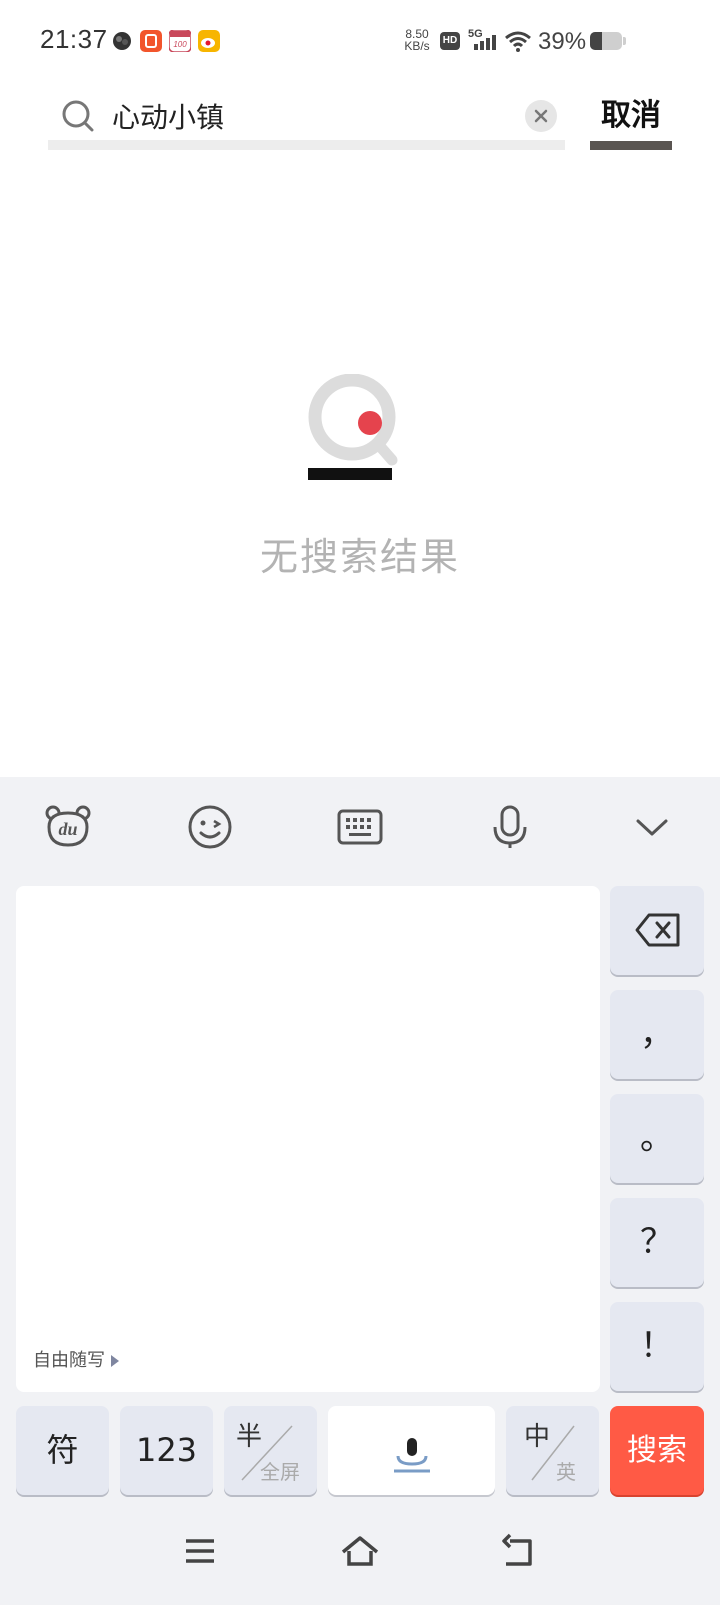  I want to click on backspace-icon, so click(657, 930).